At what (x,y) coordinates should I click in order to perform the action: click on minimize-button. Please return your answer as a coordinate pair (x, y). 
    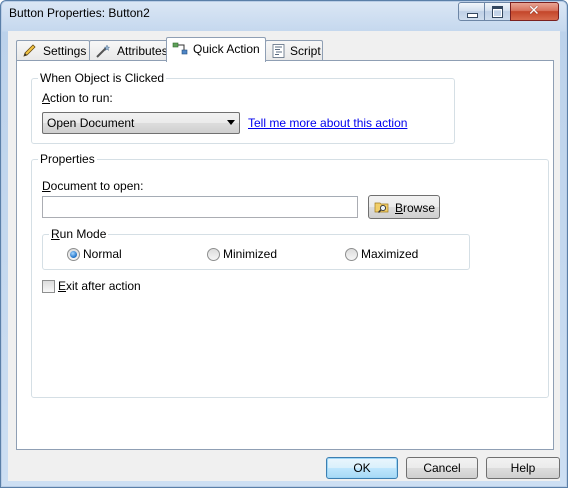
    Looking at the image, I should click on (471, 11).